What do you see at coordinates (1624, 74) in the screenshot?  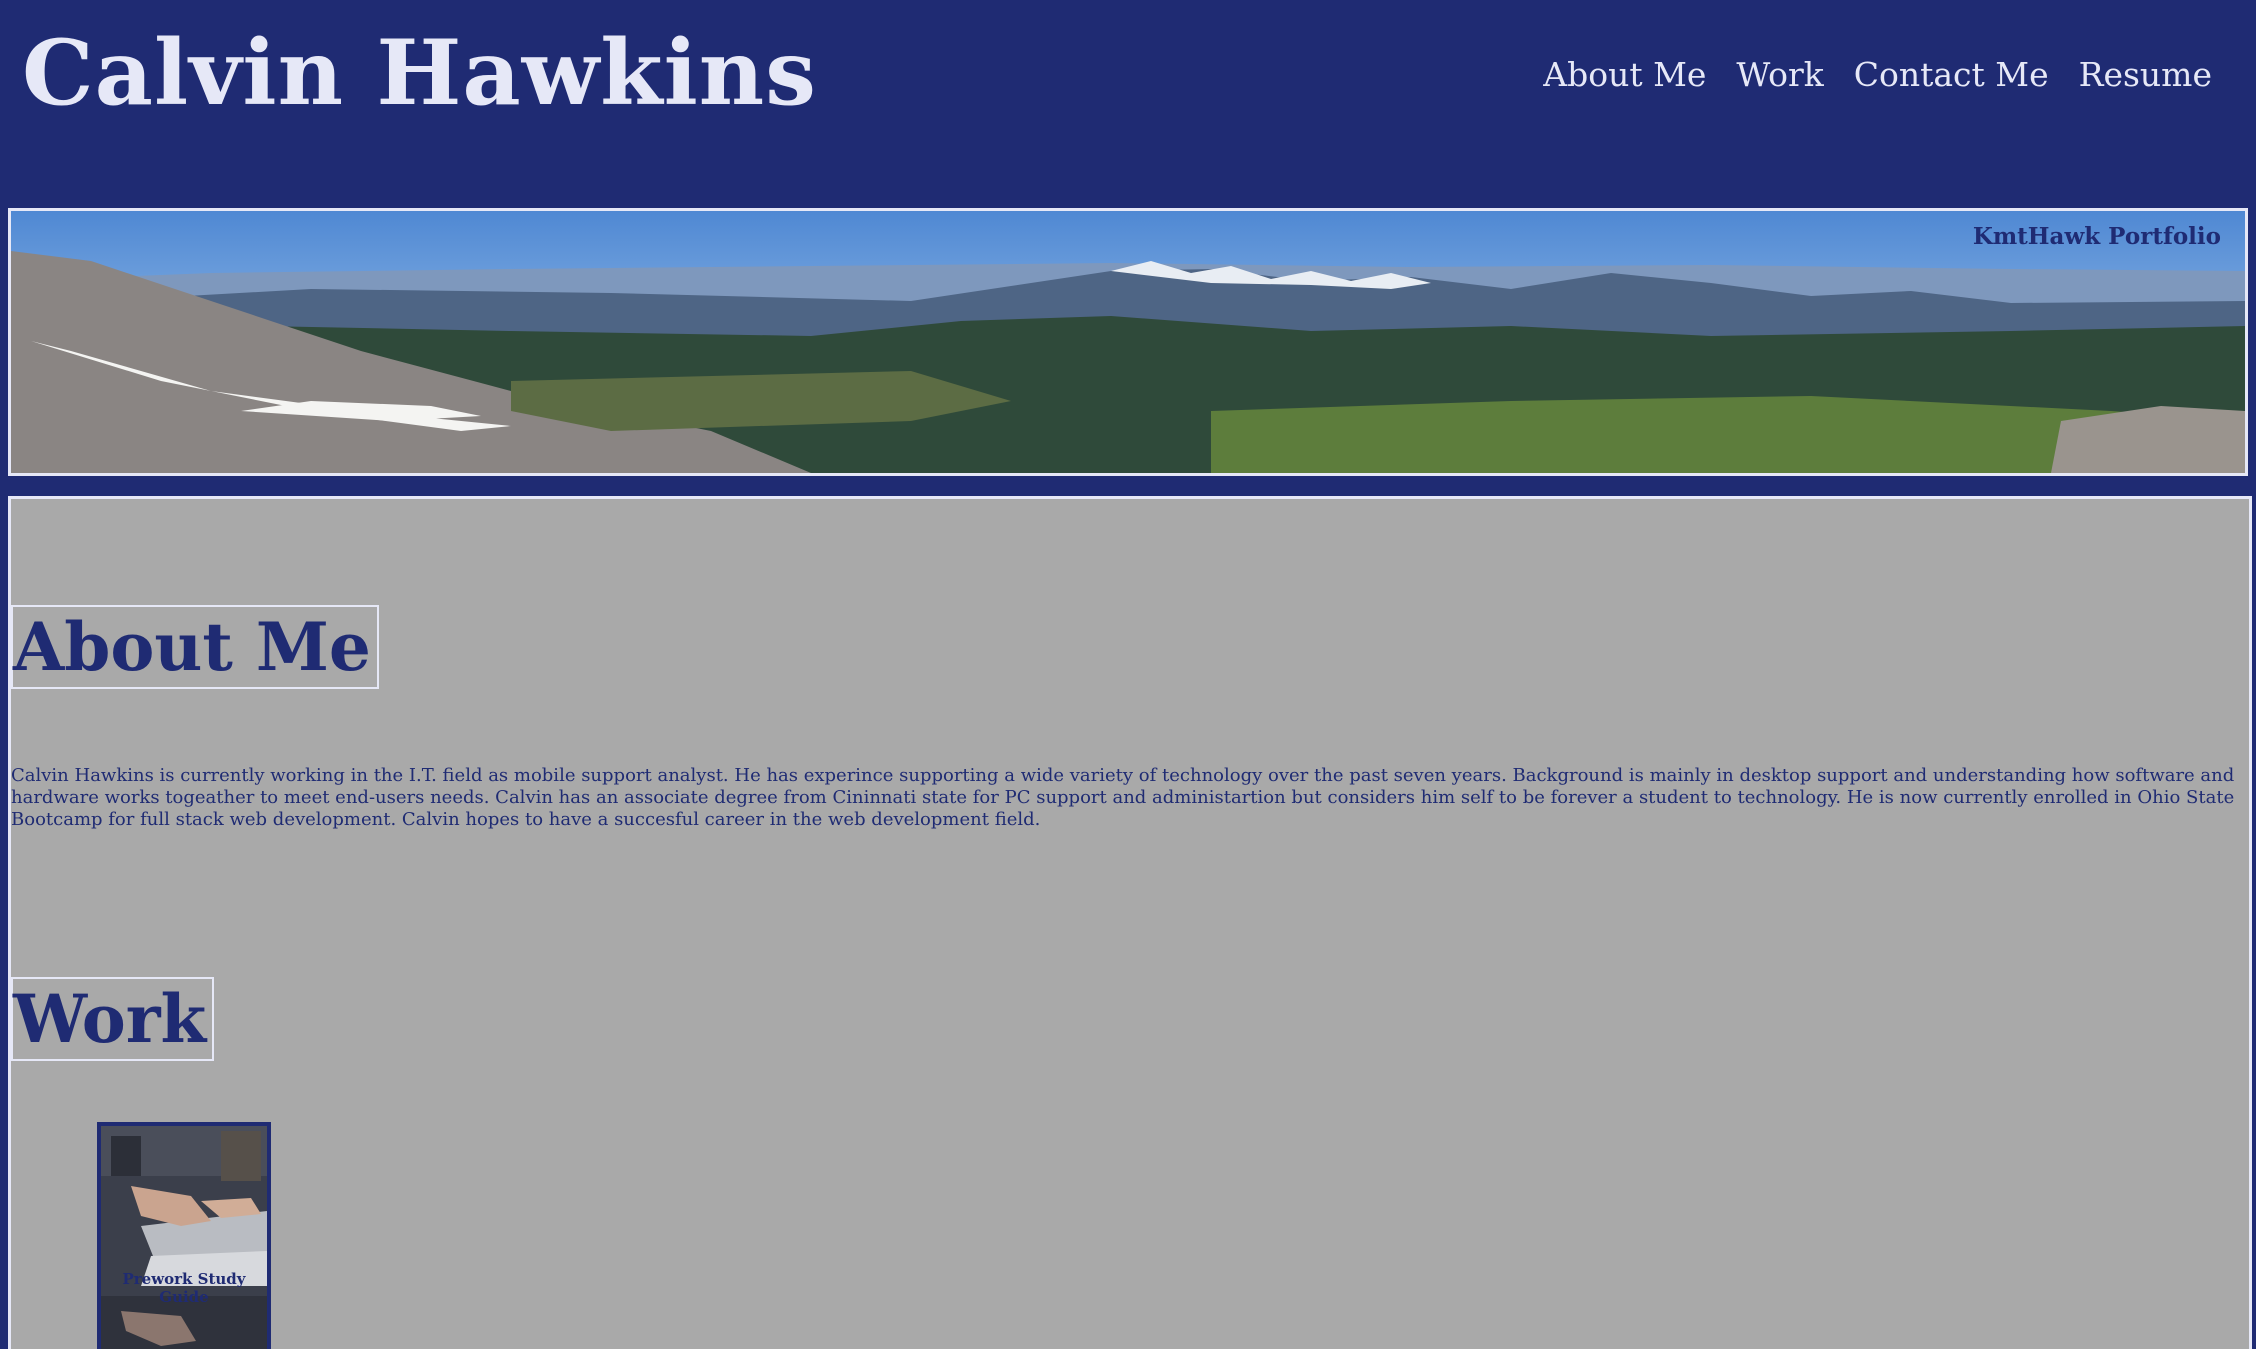 I see `nav-link-about-me: About Me` at bounding box center [1624, 74].